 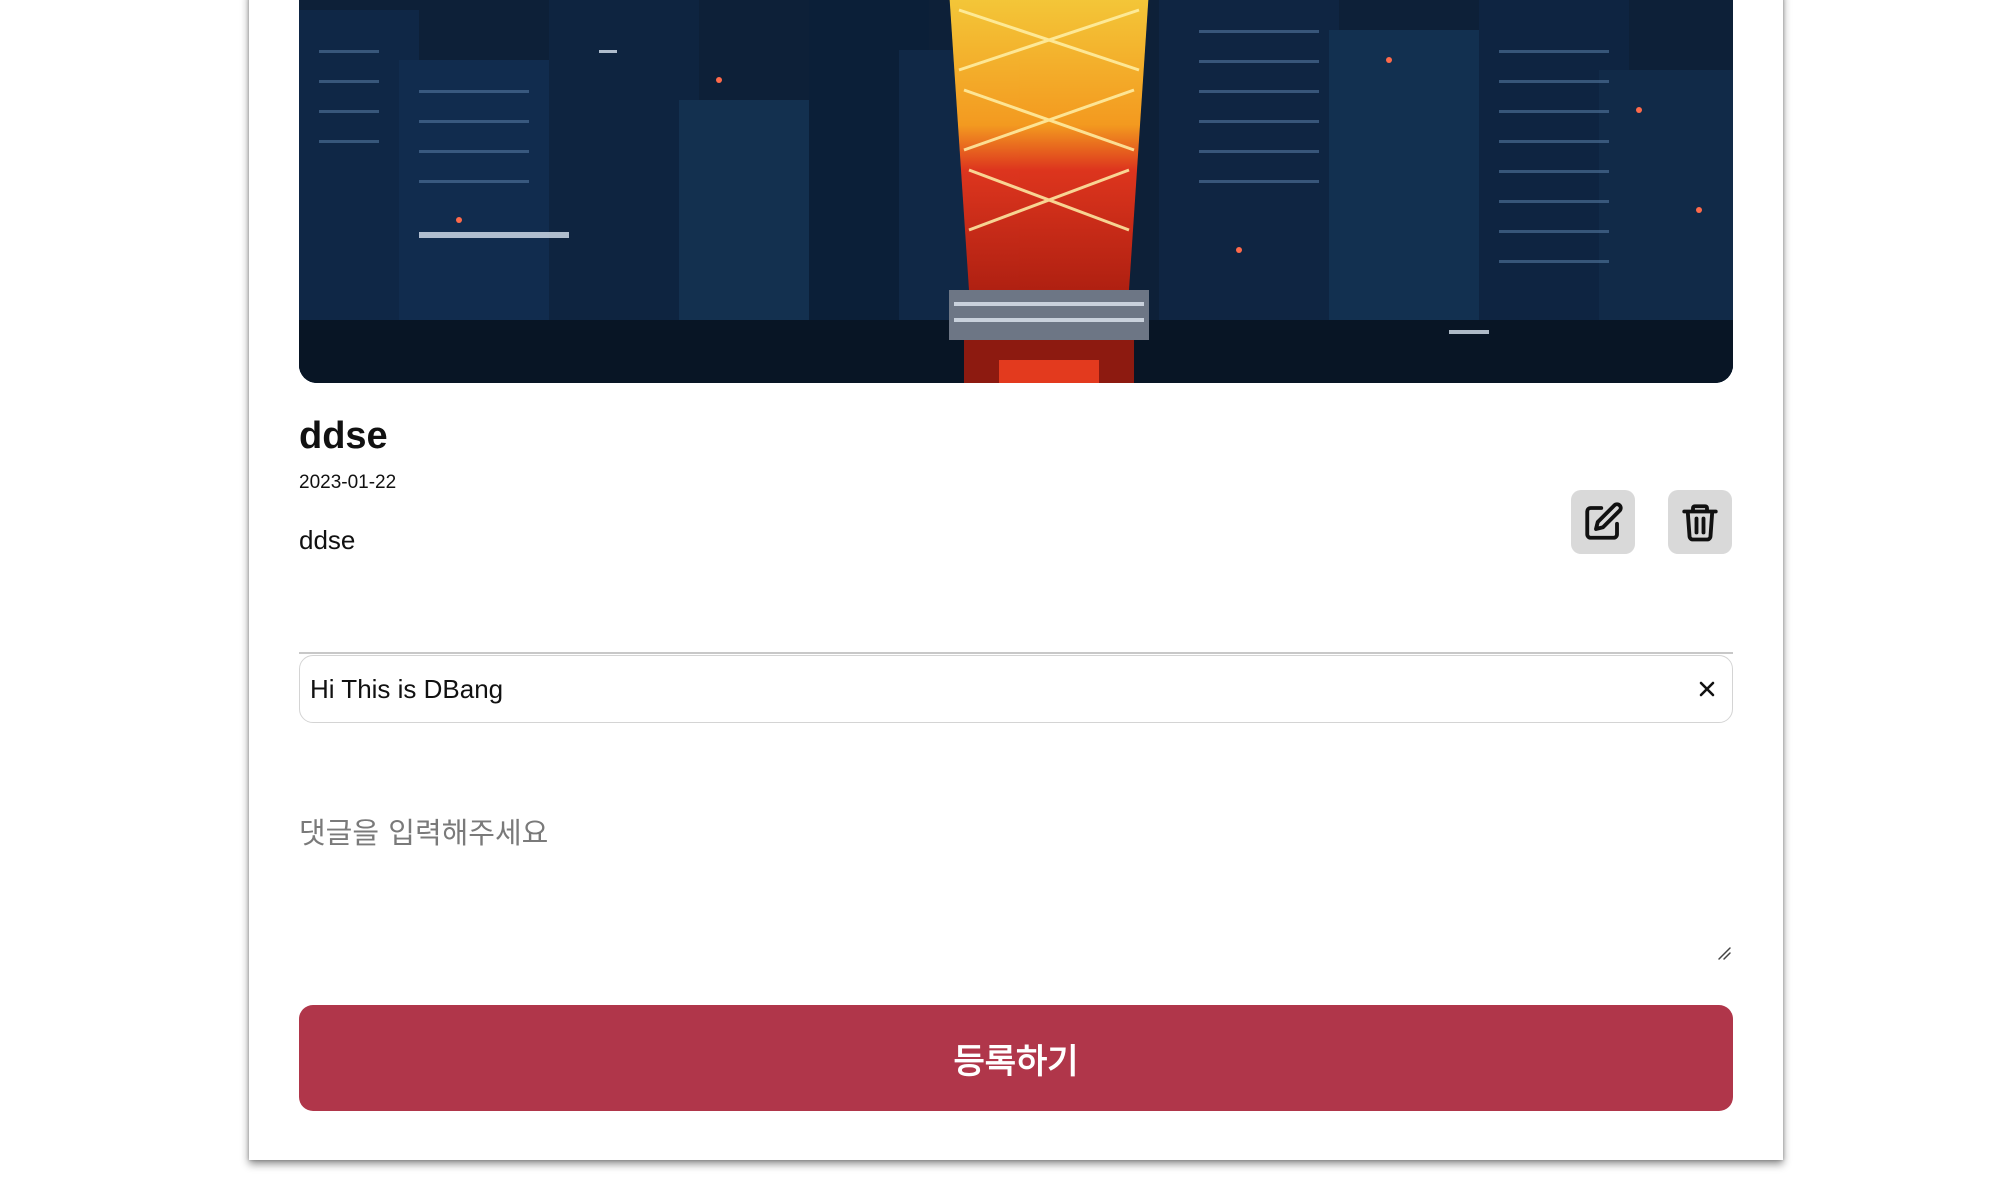 What do you see at coordinates (343, 436) in the screenshot?
I see `post-title: ddse` at bounding box center [343, 436].